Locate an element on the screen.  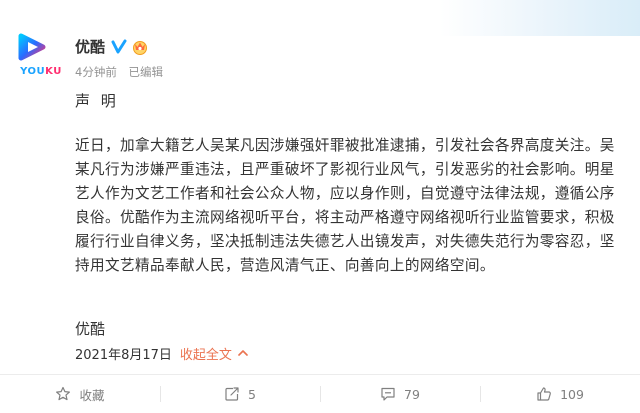
collapse-link: 收起全文 is located at coordinates (206, 353).